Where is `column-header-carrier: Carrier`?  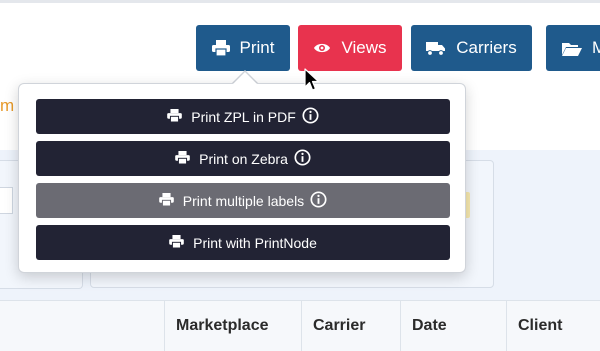
column-header-carrier: Carrier is located at coordinates (350, 326).